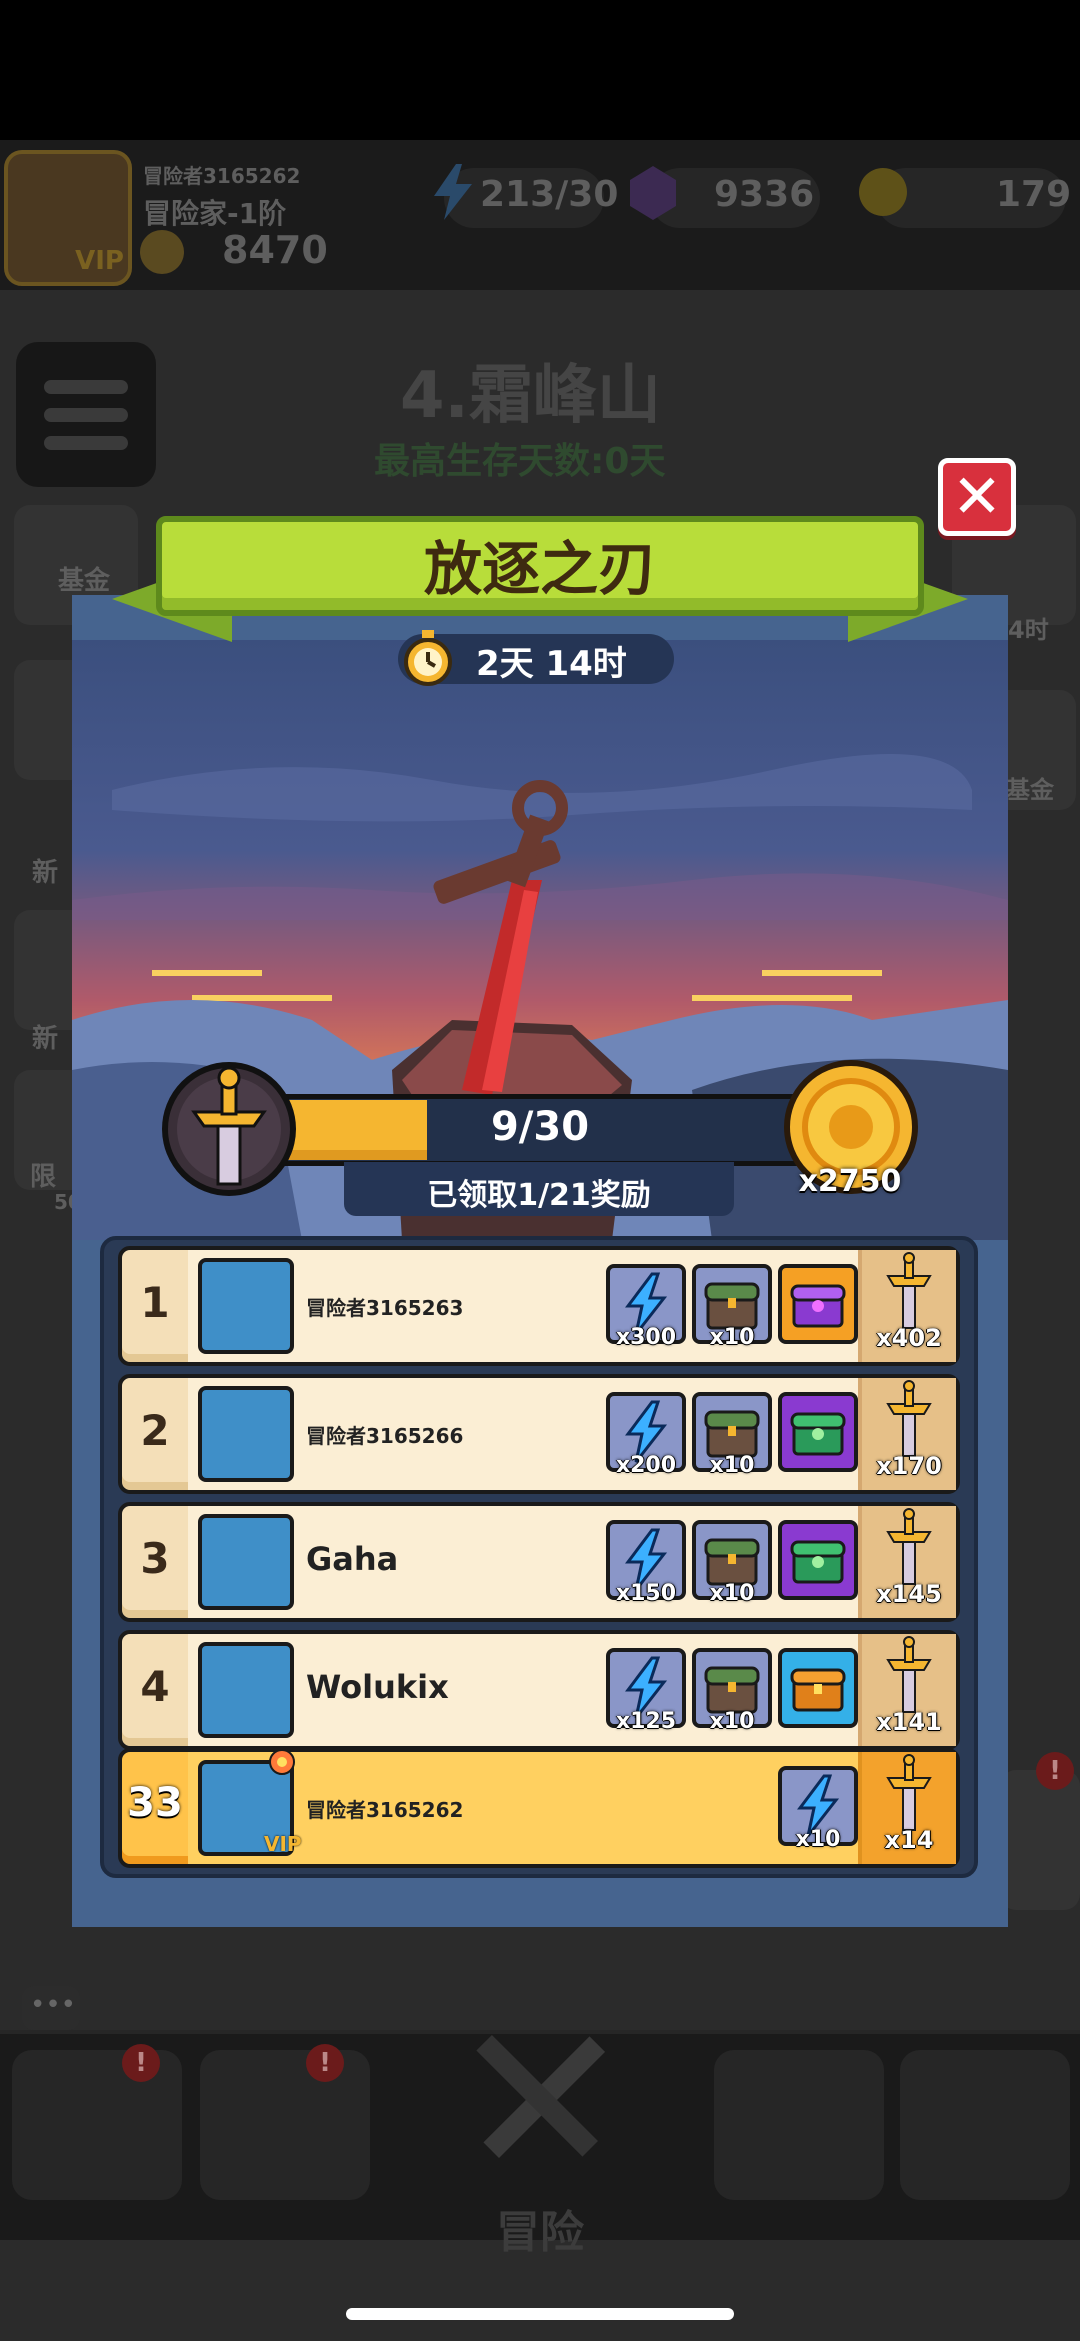  Describe the element at coordinates (99, 261) in the screenshot. I see `vip-label: VIP` at that location.